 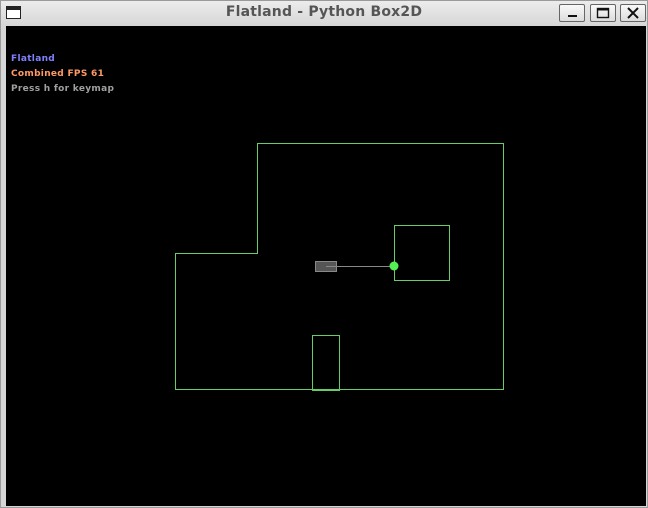 I want to click on maximize-icon, so click(x=603, y=13).